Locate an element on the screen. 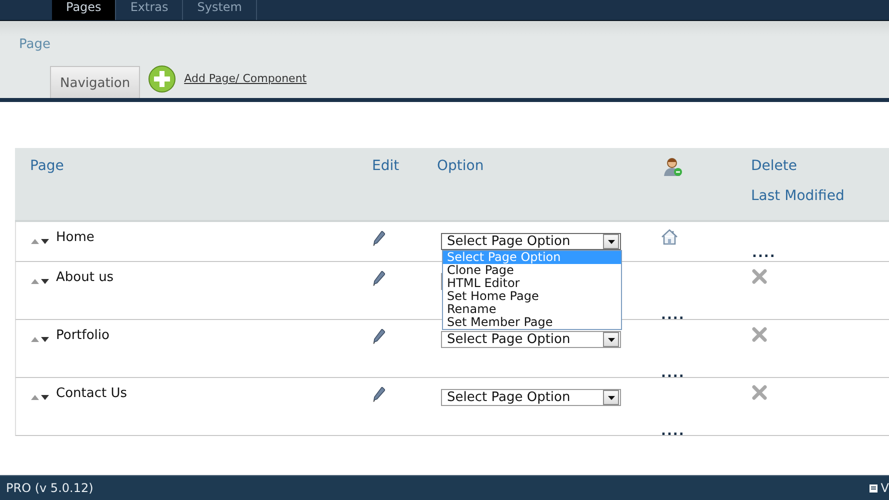  column-header: Delete is located at coordinates (774, 165).